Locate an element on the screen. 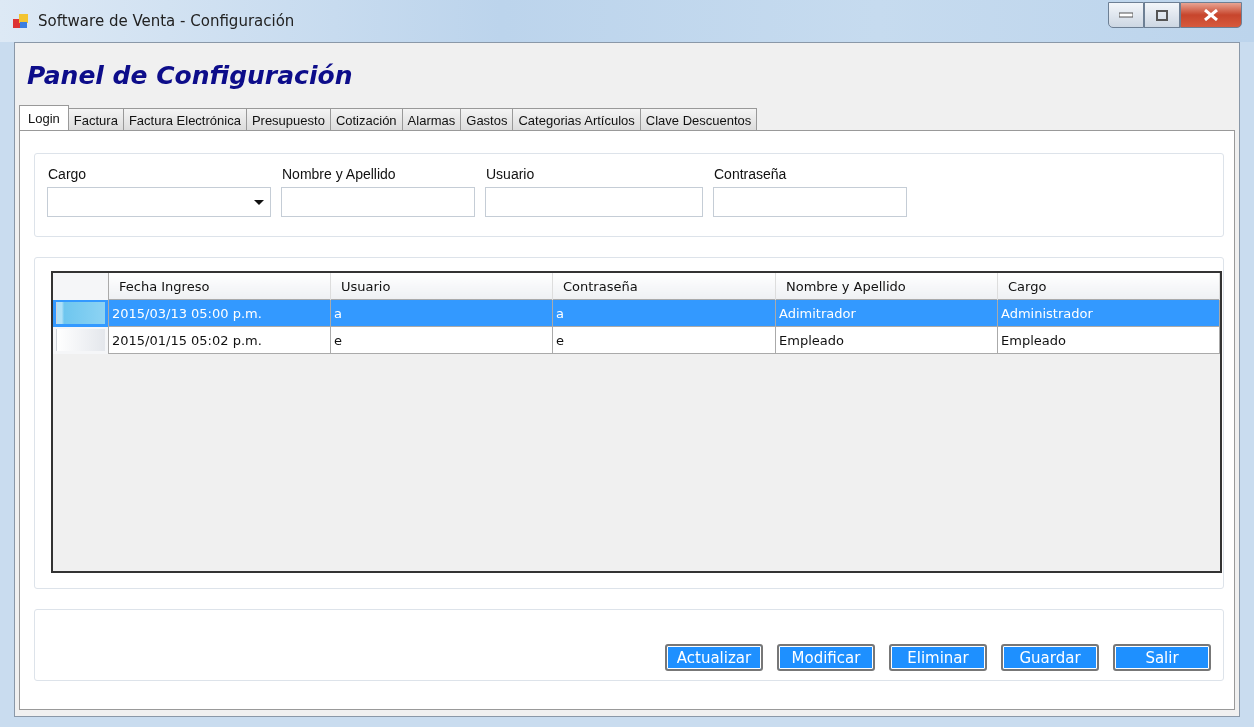 This screenshot has width=1254, height=727. tab: Presupuesto is located at coordinates (288, 119).